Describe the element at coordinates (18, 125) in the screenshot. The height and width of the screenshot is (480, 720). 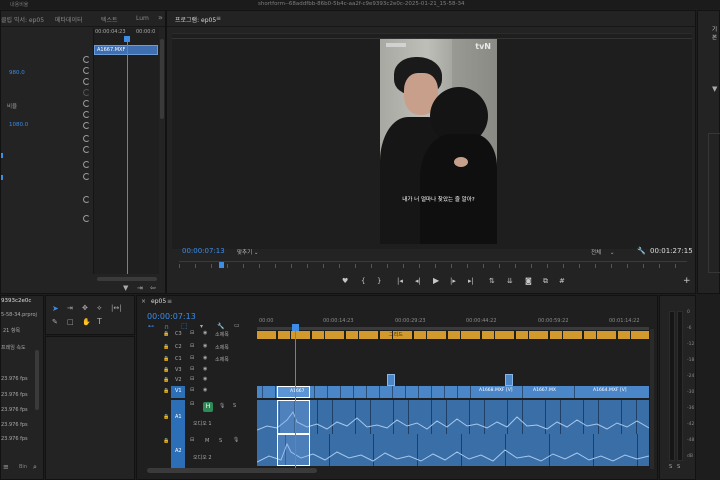
I see `scale-value: 1080.0` at that location.